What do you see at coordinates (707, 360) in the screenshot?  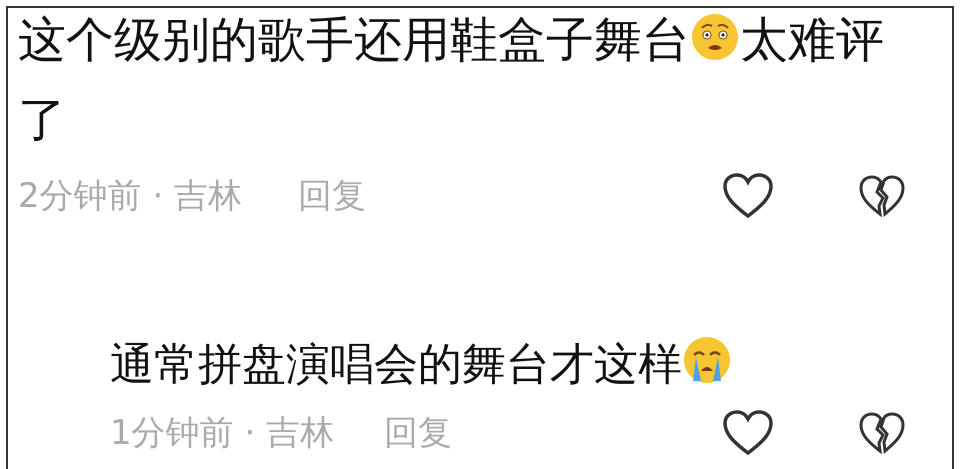 I see `crying-face-icon` at bounding box center [707, 360].